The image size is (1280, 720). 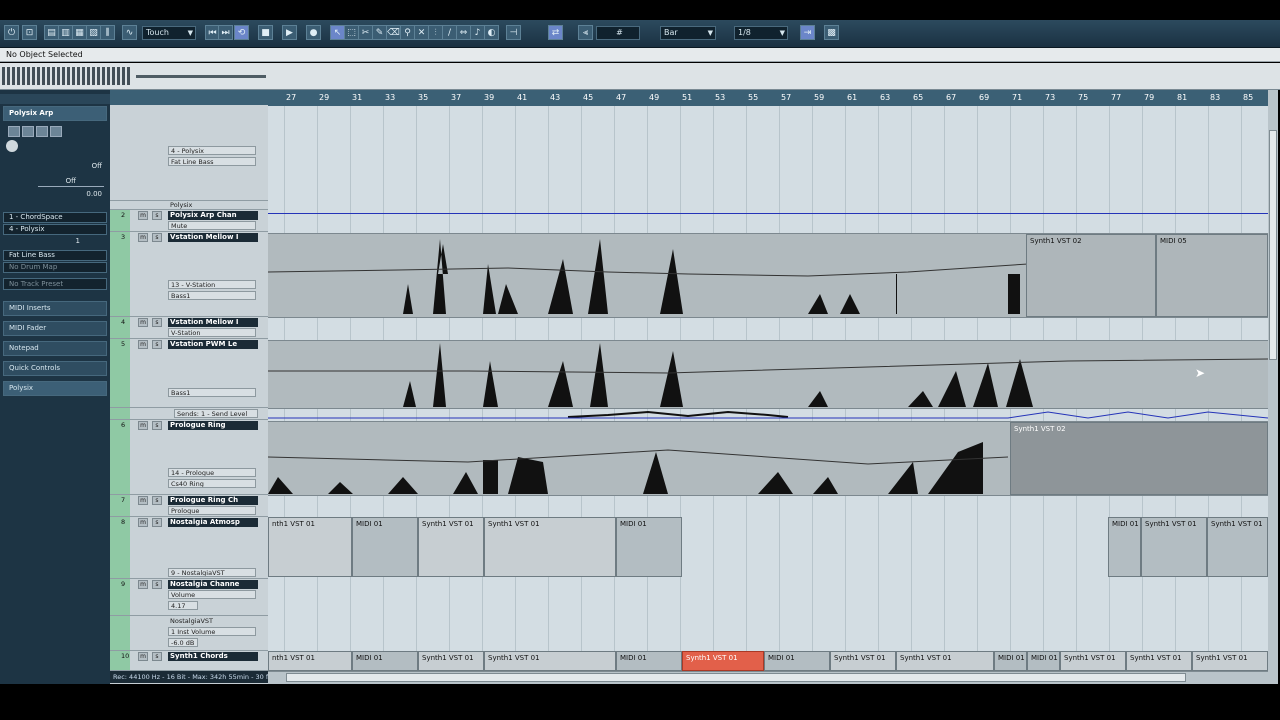 I want to click on autoscroll-icon: ⇥, so click(x=807, y=32).